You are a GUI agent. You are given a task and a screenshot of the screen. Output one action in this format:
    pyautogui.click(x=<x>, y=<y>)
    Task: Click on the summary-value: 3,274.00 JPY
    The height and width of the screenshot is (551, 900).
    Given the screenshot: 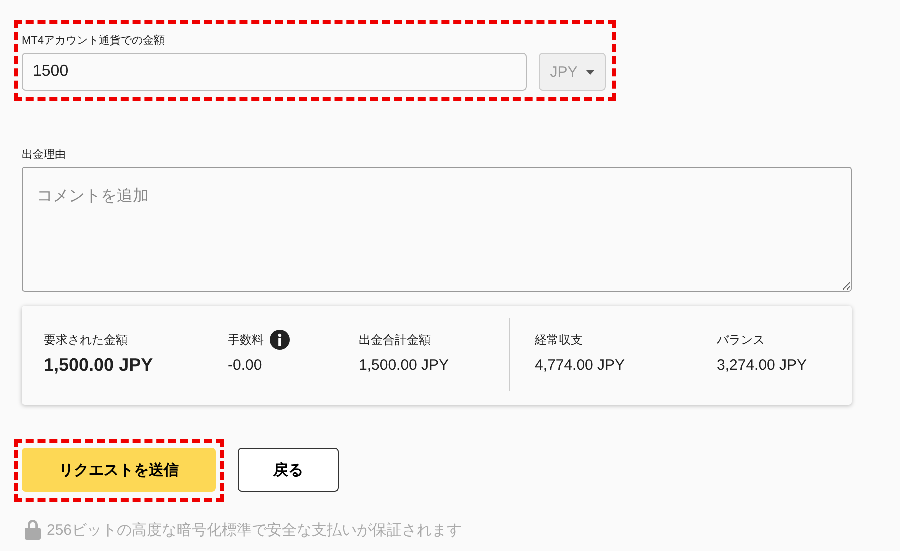 What is the action you would take?
    pyautogui.click(x=762, y=365)
    